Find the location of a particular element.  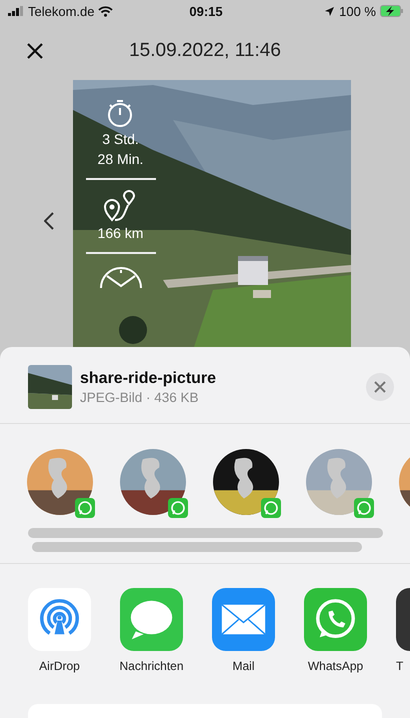

location-arrow-icon is located at coordinates (330, 11).